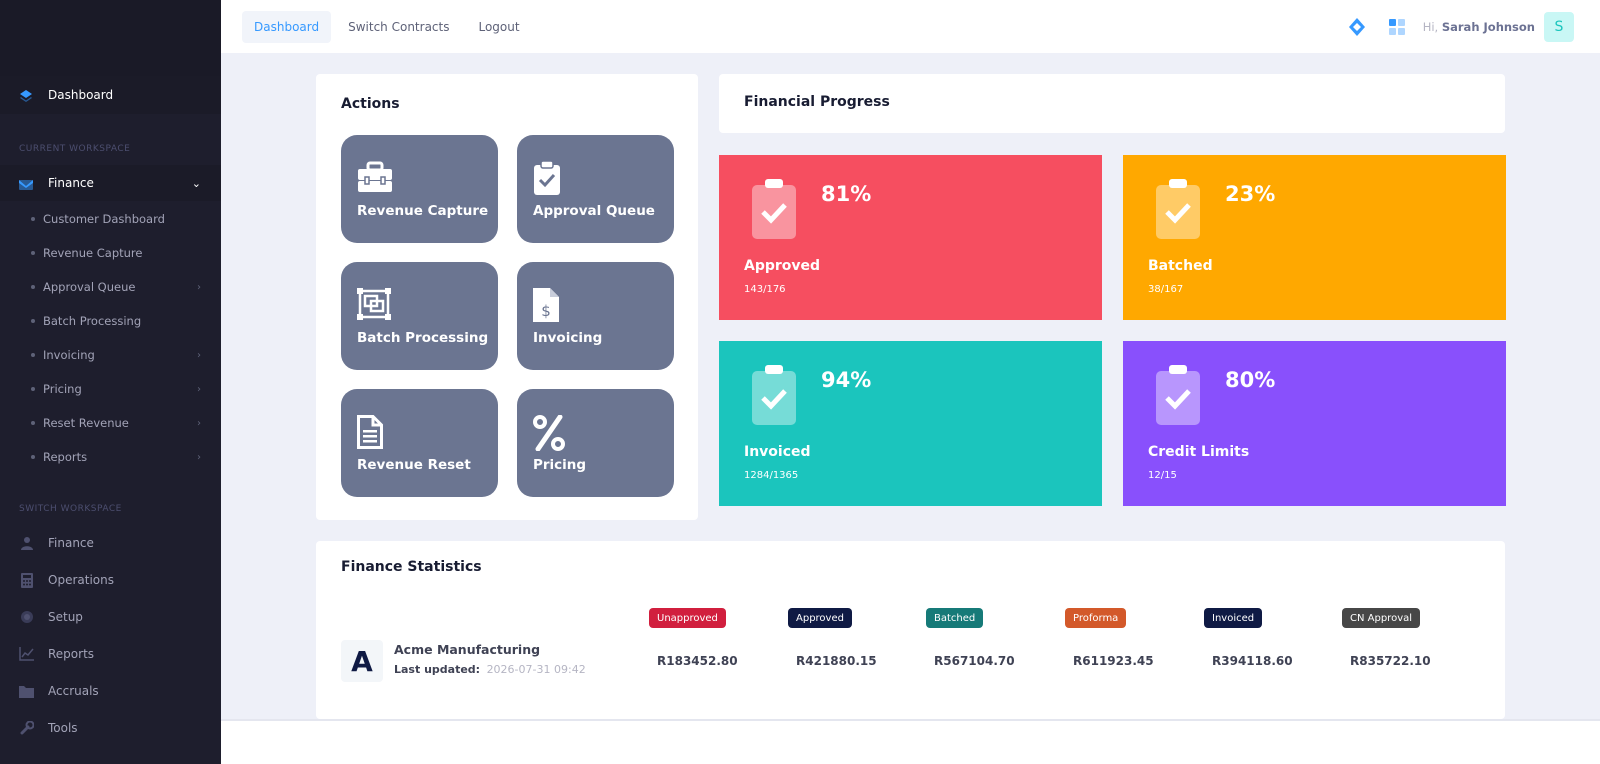  What do you see at coordinates (110, 183) in the screenshot?
I see `sidebar-item-finance: Finance ⌄` at bounding box center [110, 183].